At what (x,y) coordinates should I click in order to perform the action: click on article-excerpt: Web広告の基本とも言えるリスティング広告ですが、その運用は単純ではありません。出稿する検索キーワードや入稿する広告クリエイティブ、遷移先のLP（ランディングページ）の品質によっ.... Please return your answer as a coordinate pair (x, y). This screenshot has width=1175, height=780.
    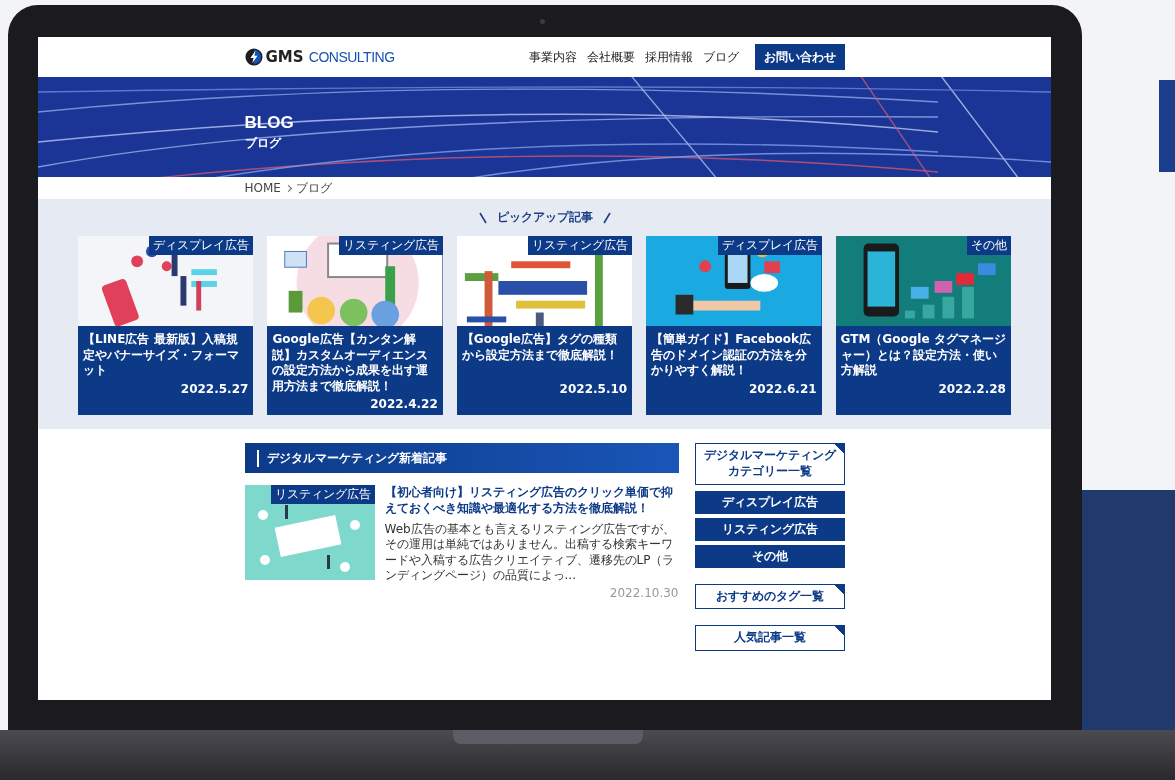
    Looking at the image, I should click on (530, 552).